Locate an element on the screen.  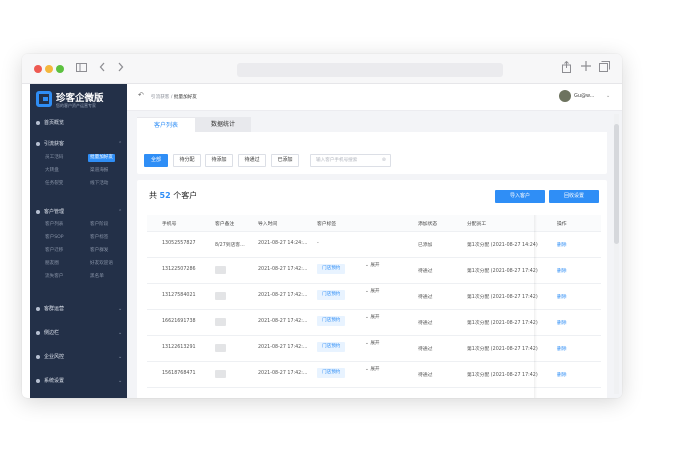
filter-added-button: 已添加 is located at coordinates (285, 160).